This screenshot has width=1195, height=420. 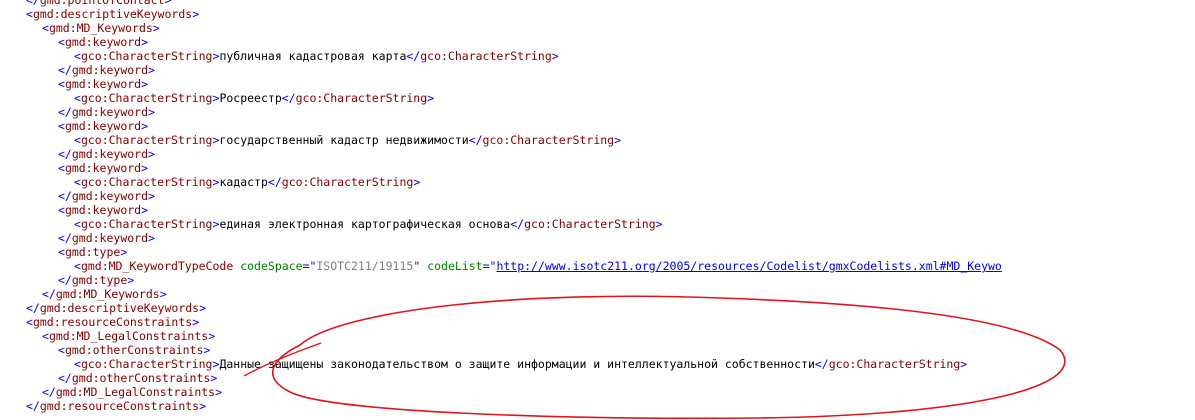 What do you see at coordinates (597, 392) in the screenshot?
I see `xml-line: </gmd:MD_LegalConstraints>` at bounding box center [597, 392].